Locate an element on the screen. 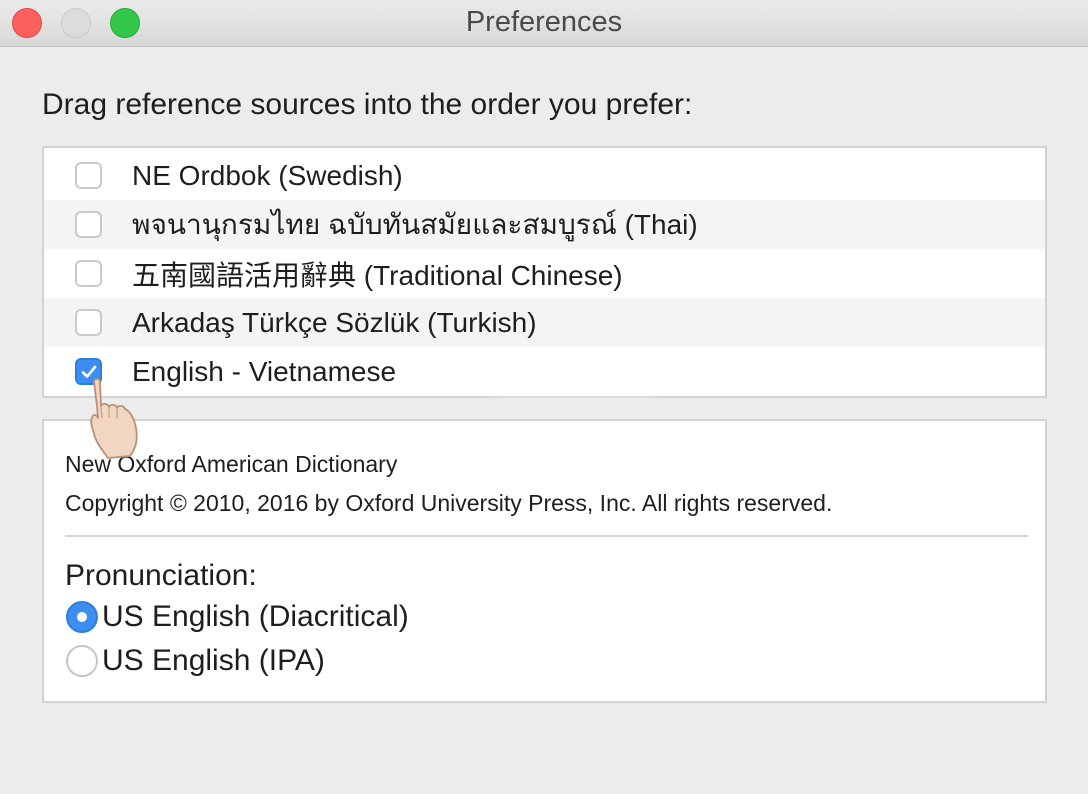 The height and width of the screenshot is (794, 1088). source-checkbox-chinese is located at coordinates (88, 273).